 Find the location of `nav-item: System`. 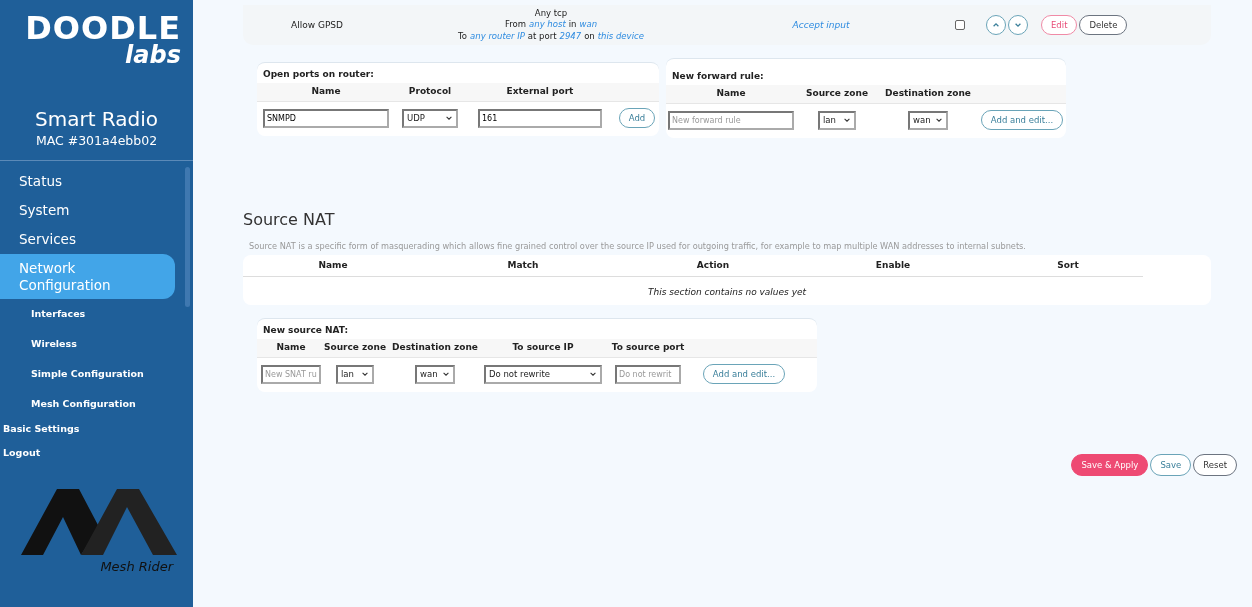

nav-item: System is located at coordinates (87, 210).